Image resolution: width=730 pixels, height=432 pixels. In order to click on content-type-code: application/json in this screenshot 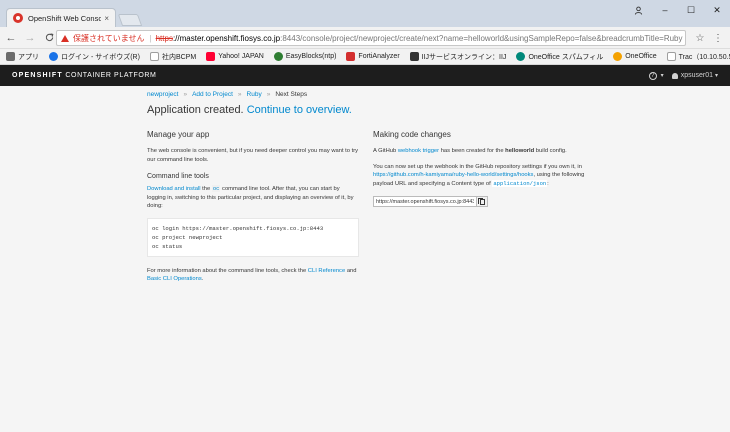, I will do `click(520, 183)`.